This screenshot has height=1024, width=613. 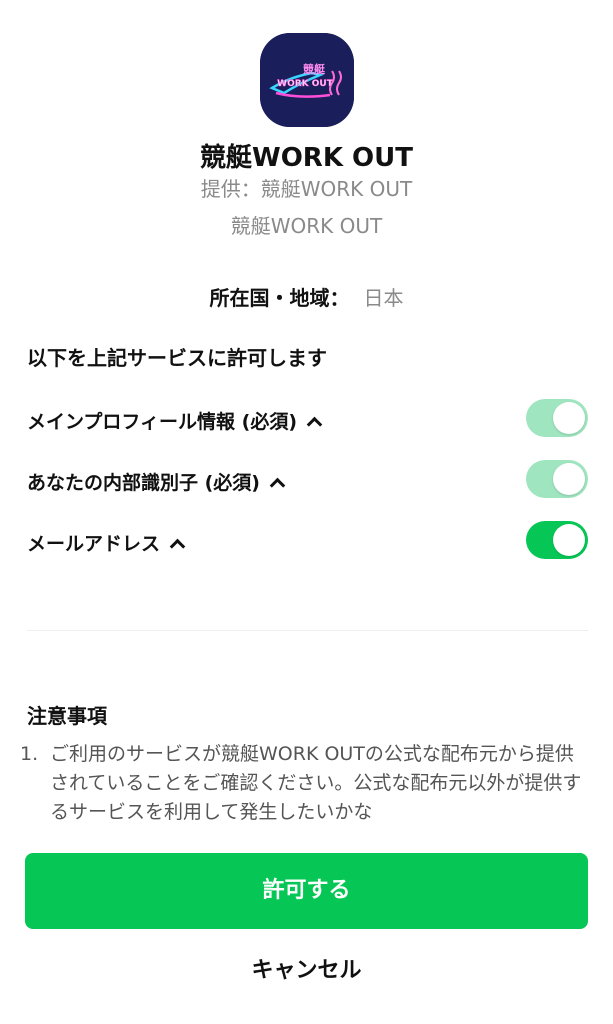 I want to click on app-subname: 競艇WORK OUT, so click(x=306, y=226).